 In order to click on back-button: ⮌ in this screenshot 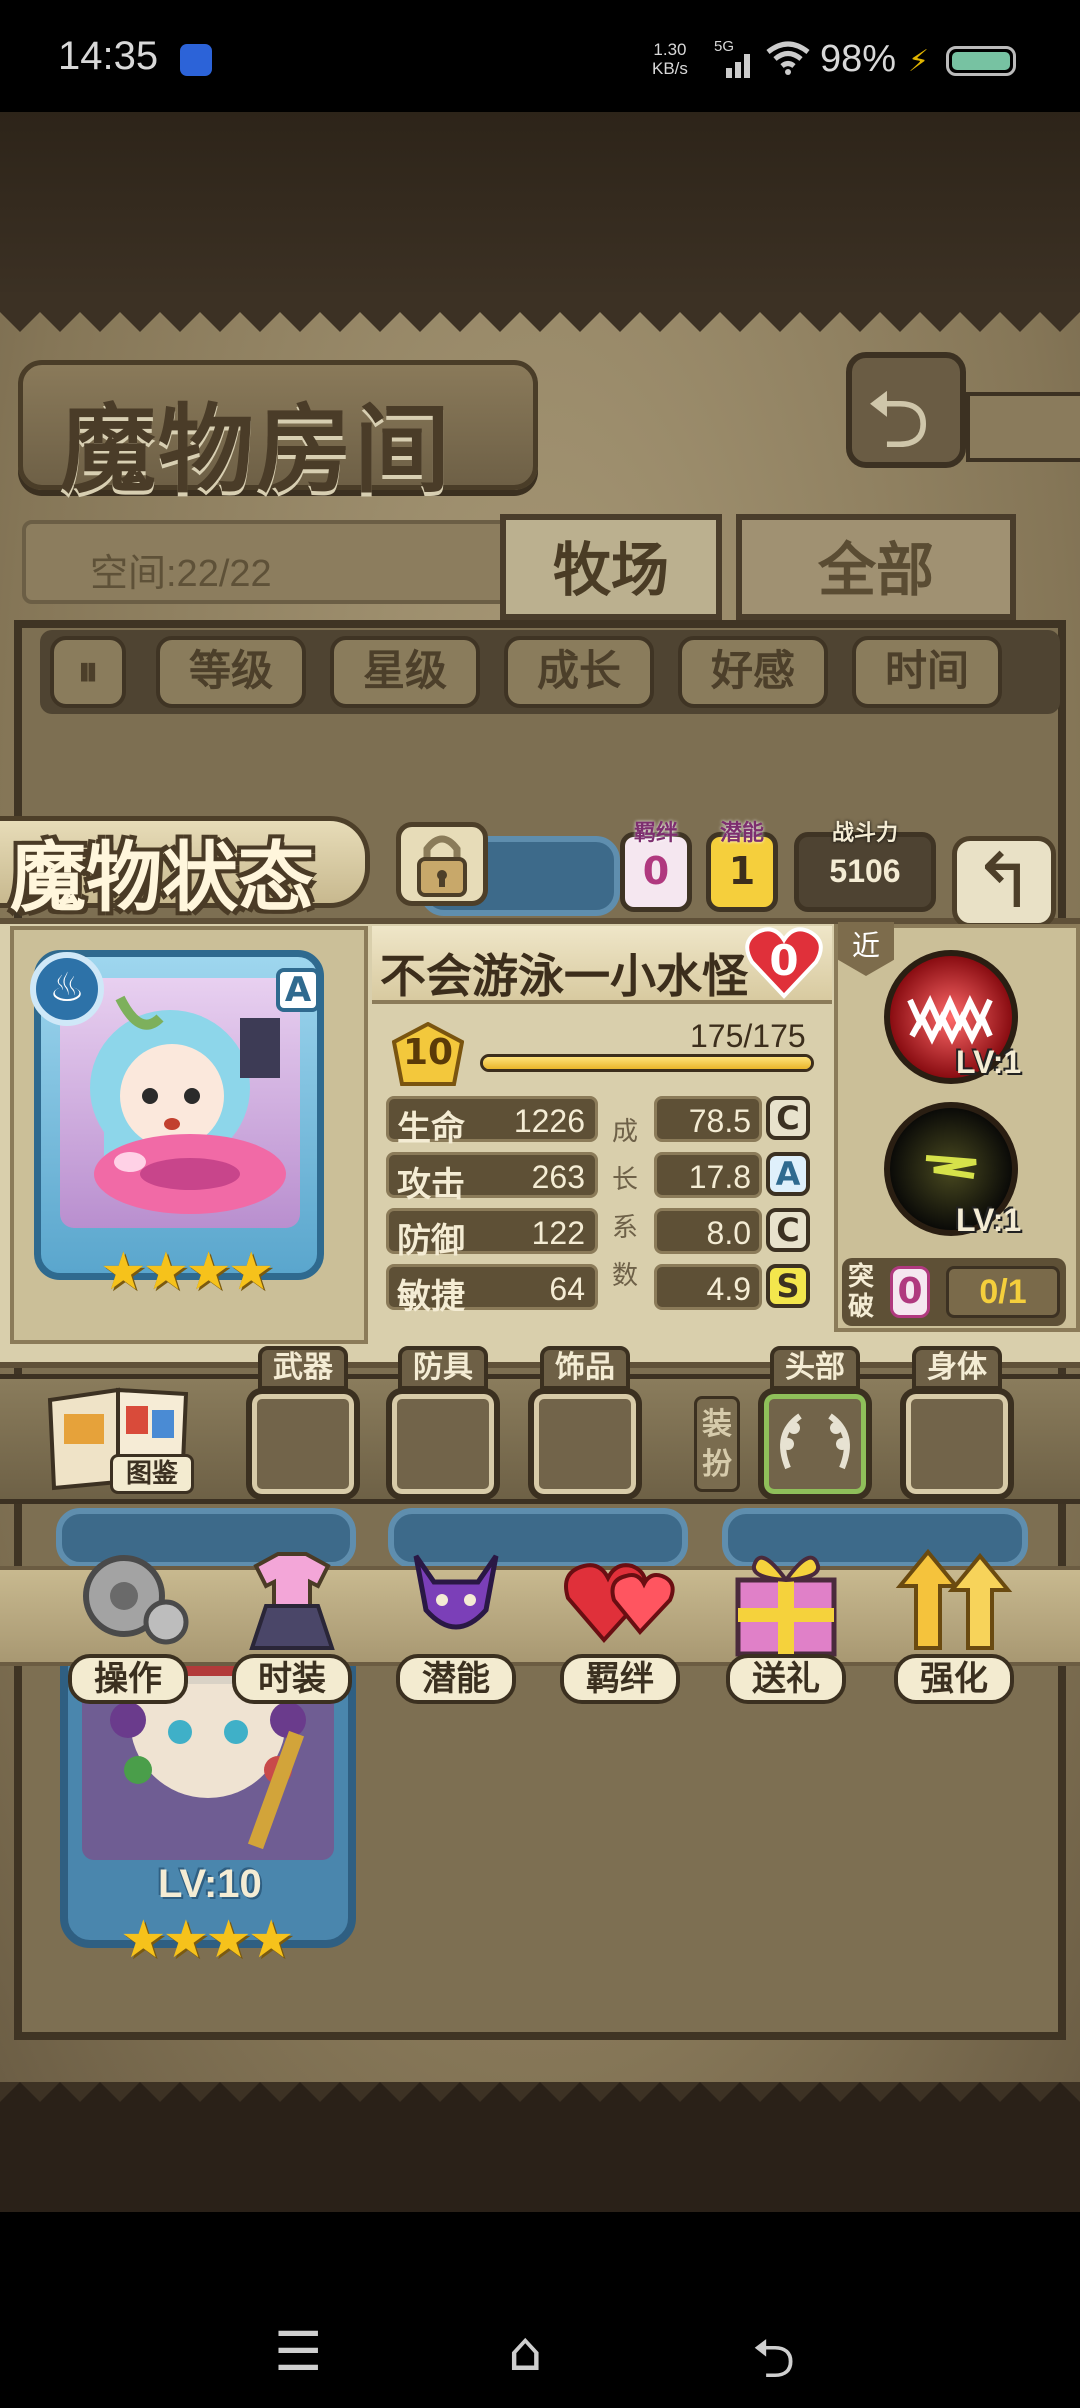, I will do `click(906, 410)`.